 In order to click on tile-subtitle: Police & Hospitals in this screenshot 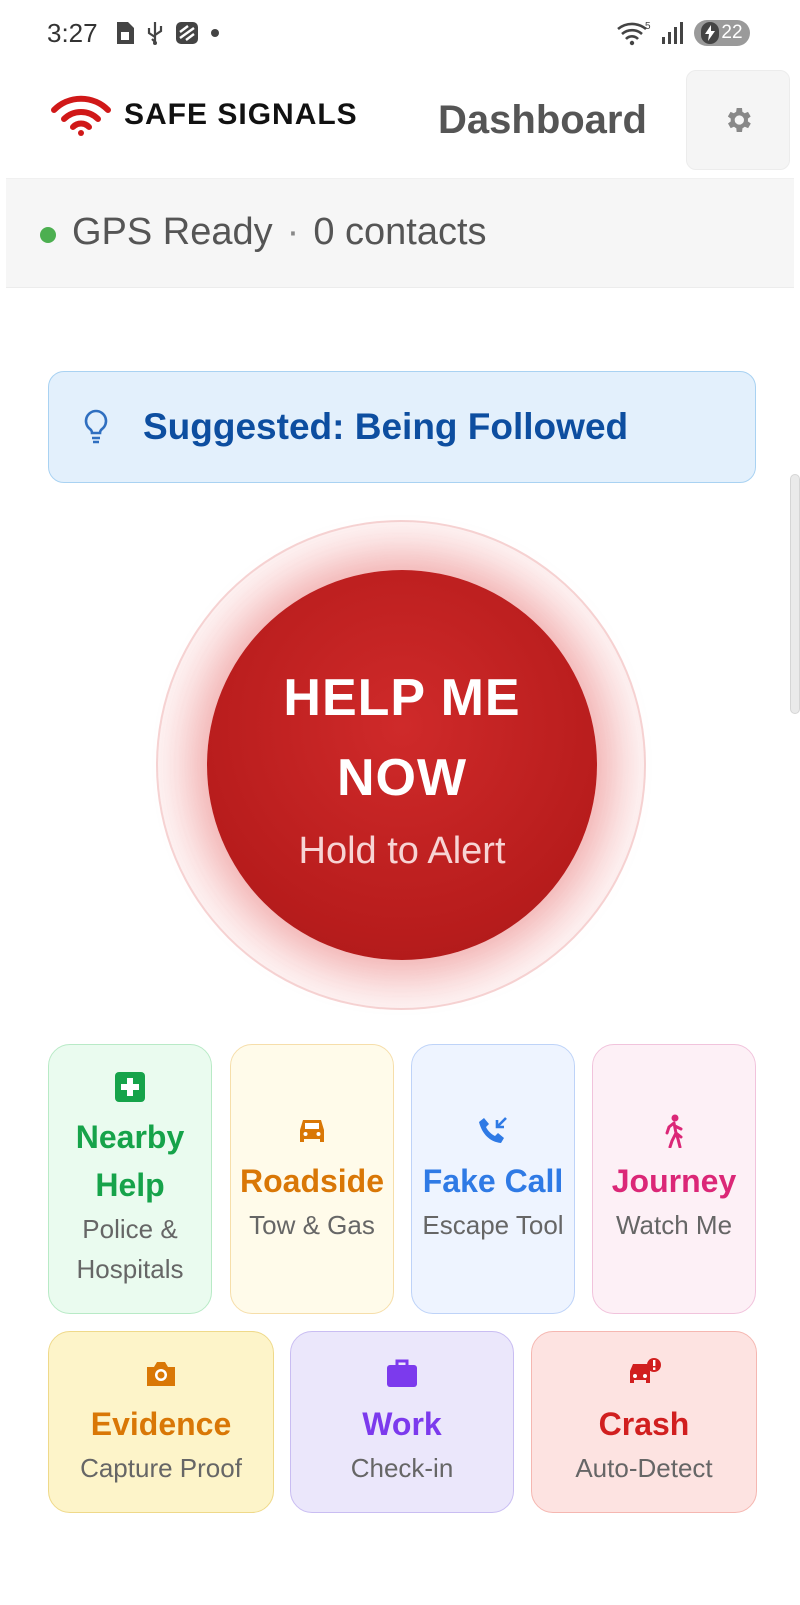, I will do `click(130, 1249)`.